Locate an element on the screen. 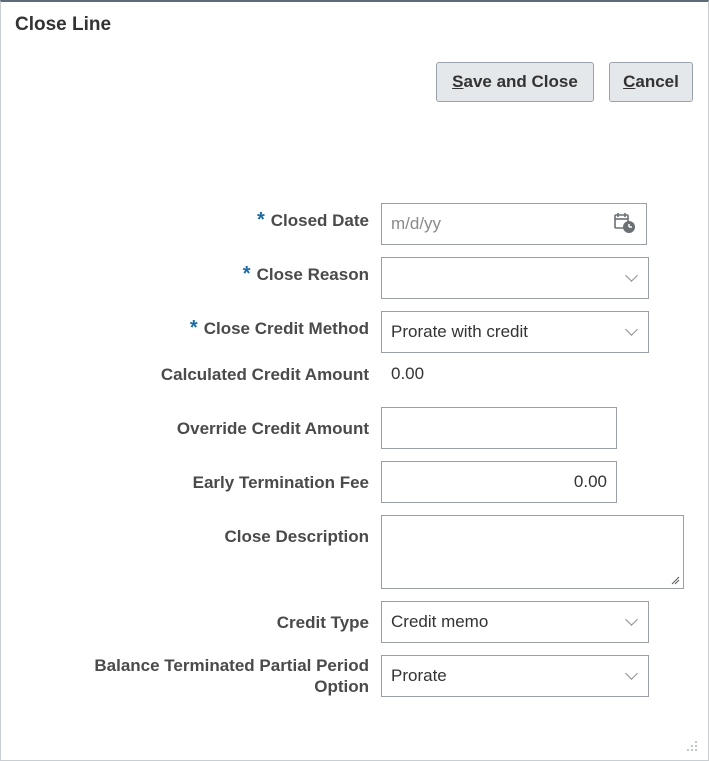 The height and width of the screenshot is (761, 709). balance-terminated-option-value: Prorate is located at coordinates (419, 675).